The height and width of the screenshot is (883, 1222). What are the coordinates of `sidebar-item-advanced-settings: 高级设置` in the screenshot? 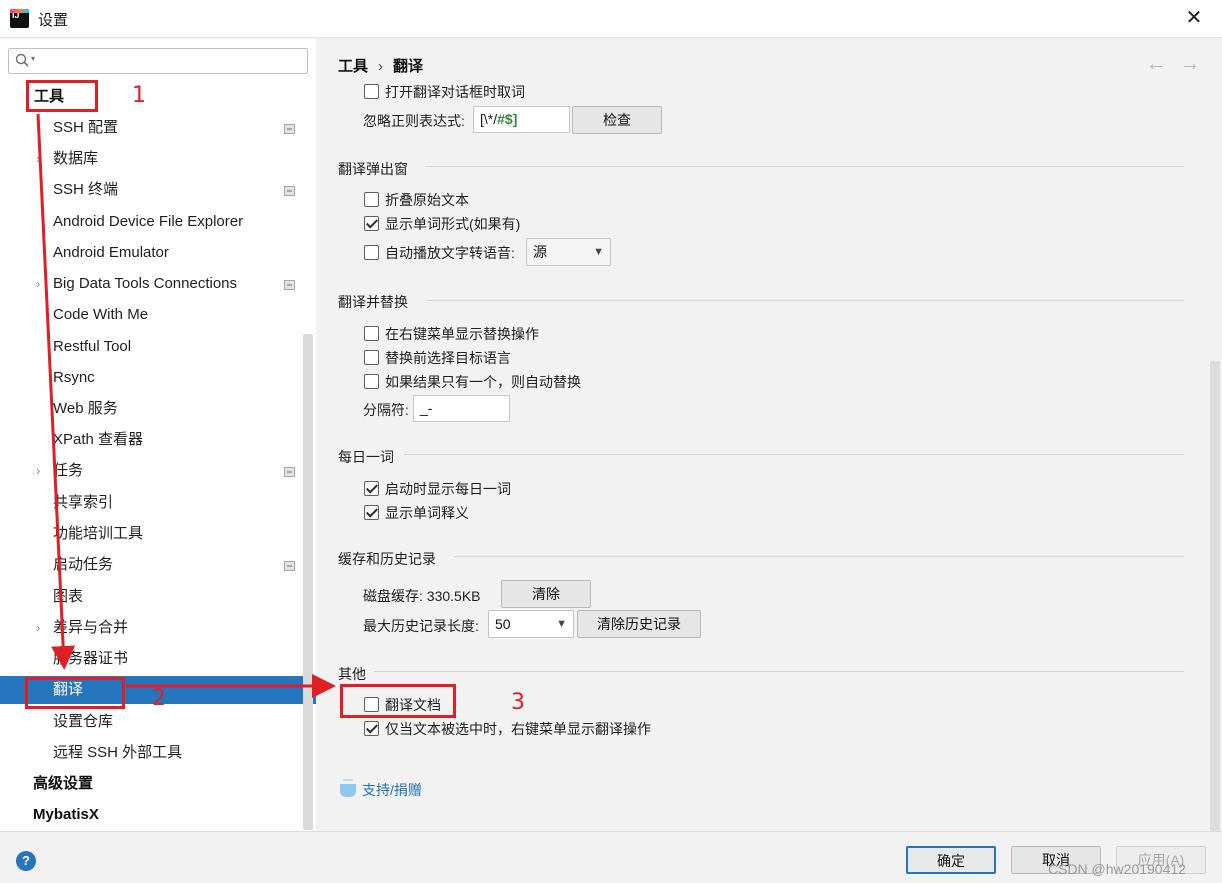 It's located at (63, 784).